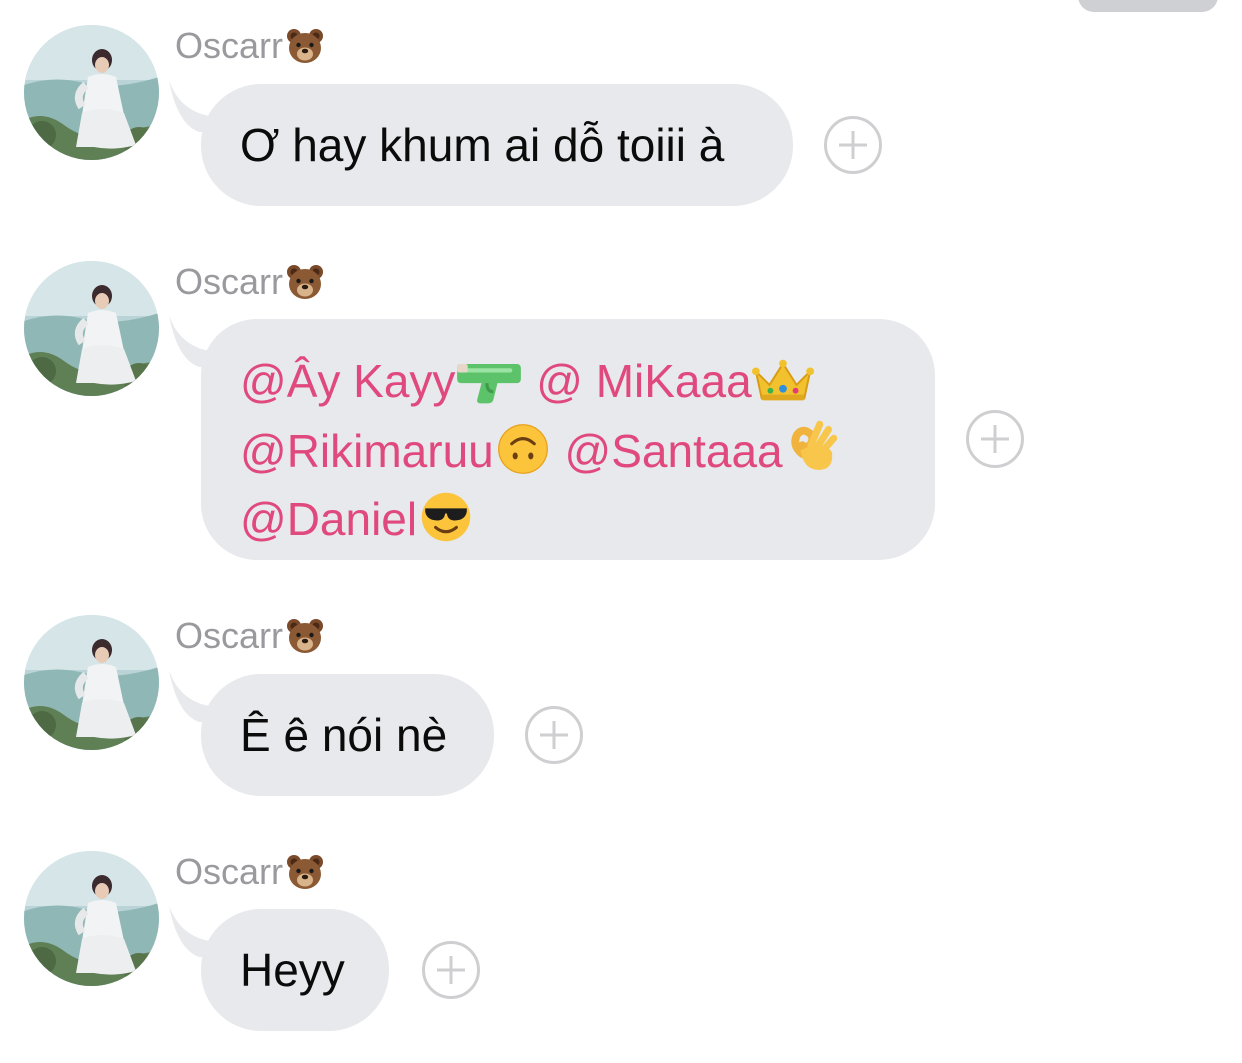  Describe the element at coordinates (446, 524) in the screenshot. I see `sunglasses-face-icon` at that location.